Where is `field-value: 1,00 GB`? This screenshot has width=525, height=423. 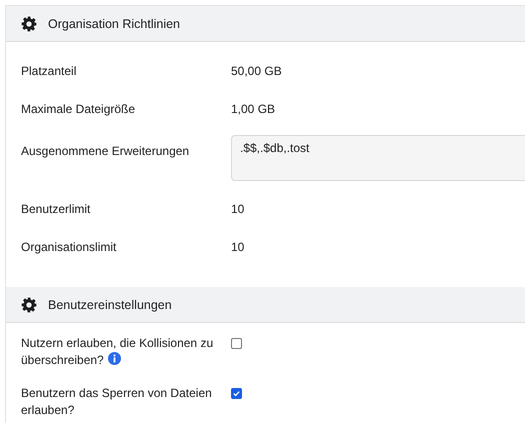 field-value: 1,00 GB is located at coordinates (253, 109).